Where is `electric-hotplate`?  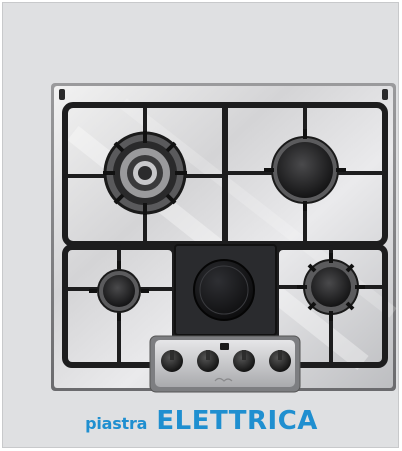 electric-hotplate is located at coordinates (225, 290).